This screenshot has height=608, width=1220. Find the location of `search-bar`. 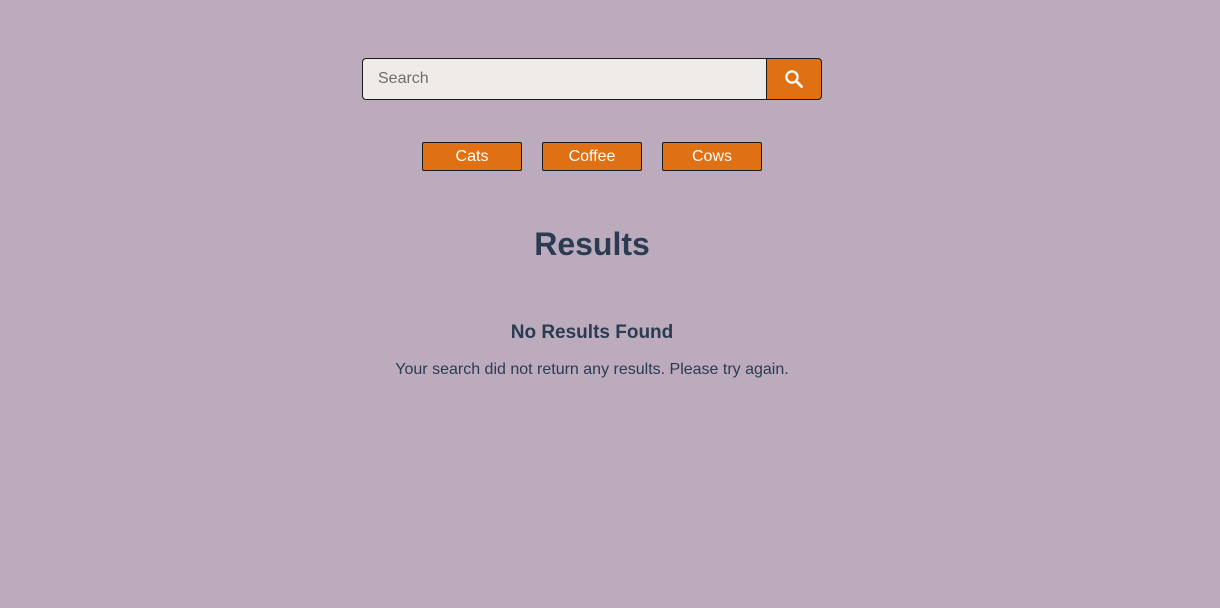

search-bar is located at coordinates (592, 79).